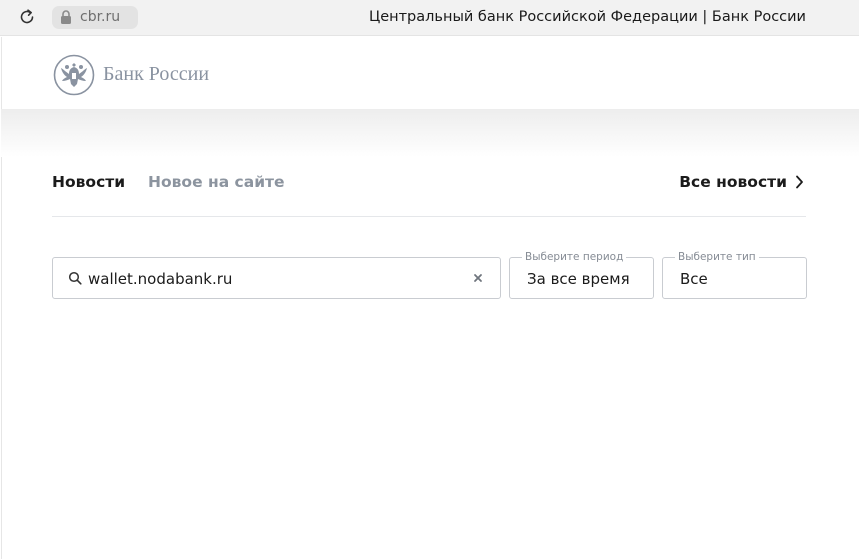  I want to click on reload-icon, so click(27, 17).